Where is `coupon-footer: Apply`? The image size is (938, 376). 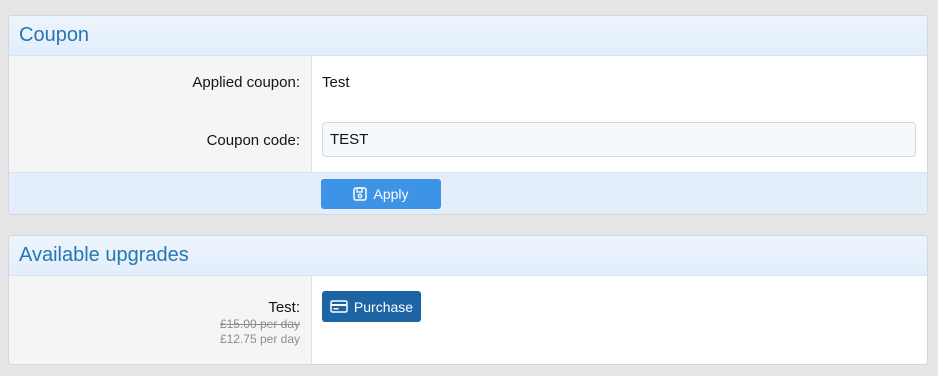
coupon-footer: Apply is located at coordinates (468, 193).